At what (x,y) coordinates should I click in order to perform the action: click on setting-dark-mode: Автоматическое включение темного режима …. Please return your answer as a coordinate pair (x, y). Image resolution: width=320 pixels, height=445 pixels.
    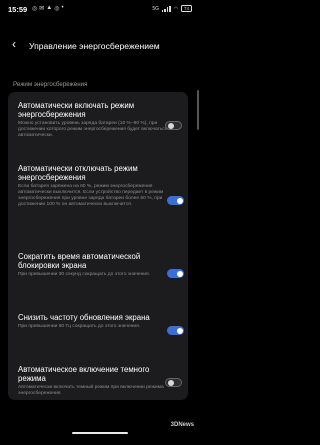
    Looking at the image, I should click on (93, 381).